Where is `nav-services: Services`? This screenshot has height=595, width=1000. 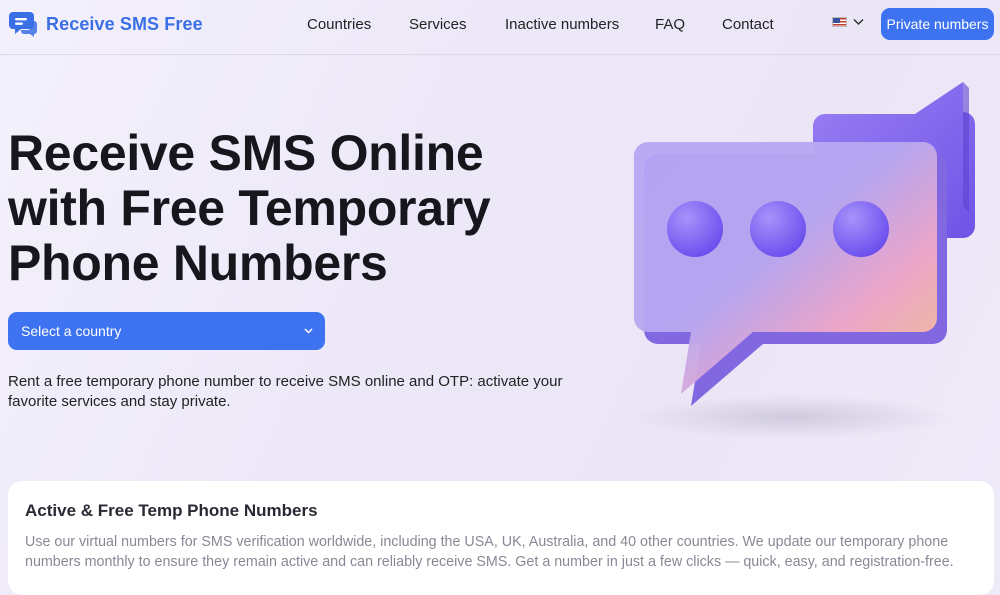
nav-services: Services is located at coordinates (438, 24).